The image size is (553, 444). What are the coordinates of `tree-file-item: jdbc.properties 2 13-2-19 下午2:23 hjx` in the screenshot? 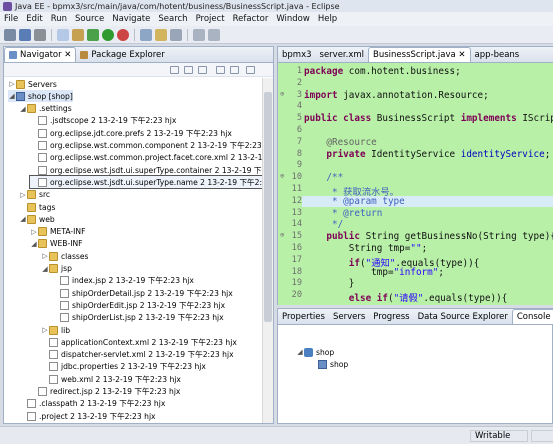 It's located at (123, 367).